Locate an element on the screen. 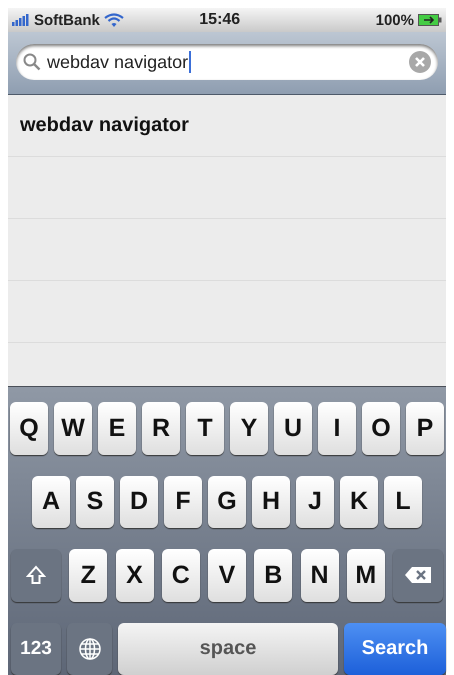 The height and width of the screenshot is (675, 454). letter-key: J is located at coordinates (315, 502).